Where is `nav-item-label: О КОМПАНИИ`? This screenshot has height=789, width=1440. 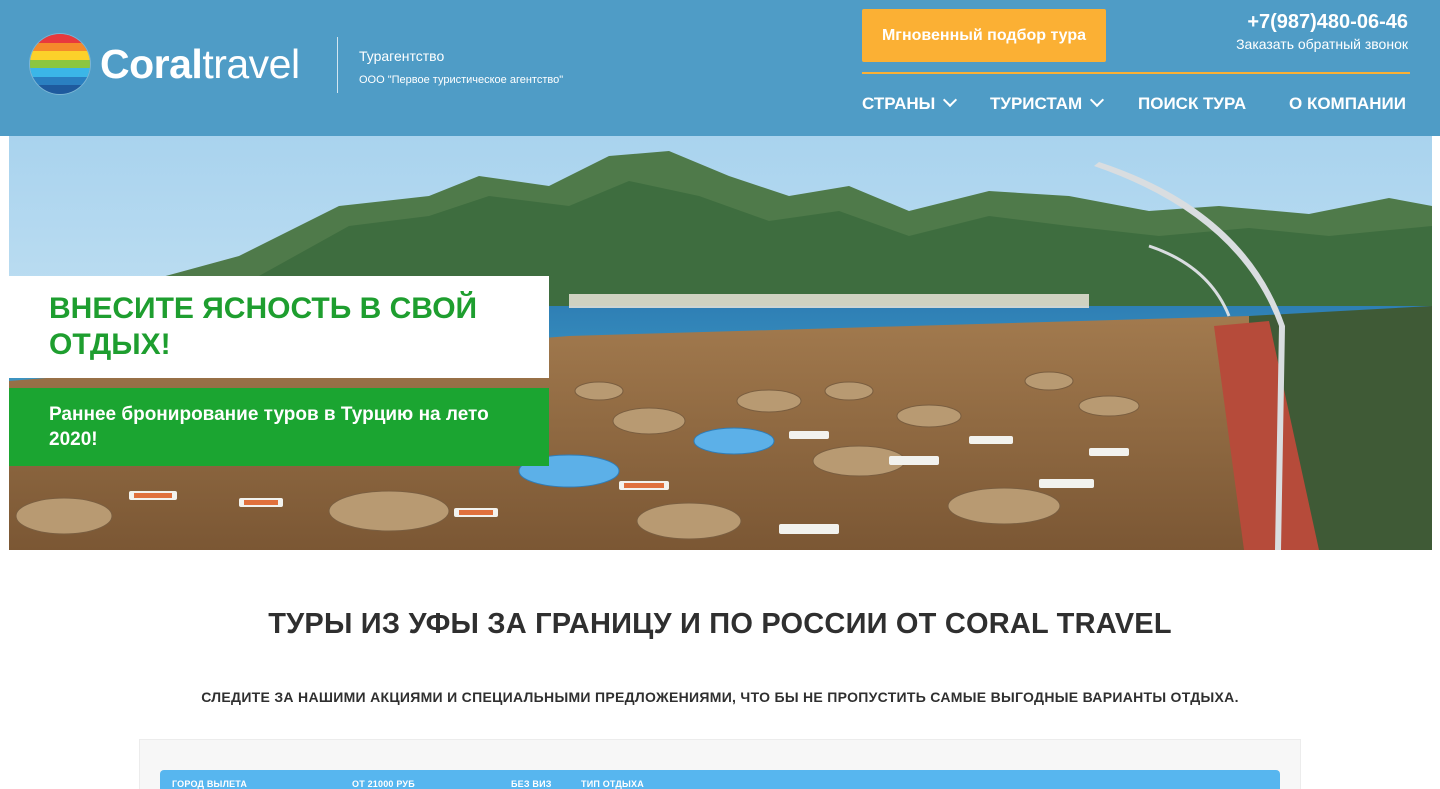 nav-item-label: О КОМПАНИИ is located at coordinates (1347, 103).